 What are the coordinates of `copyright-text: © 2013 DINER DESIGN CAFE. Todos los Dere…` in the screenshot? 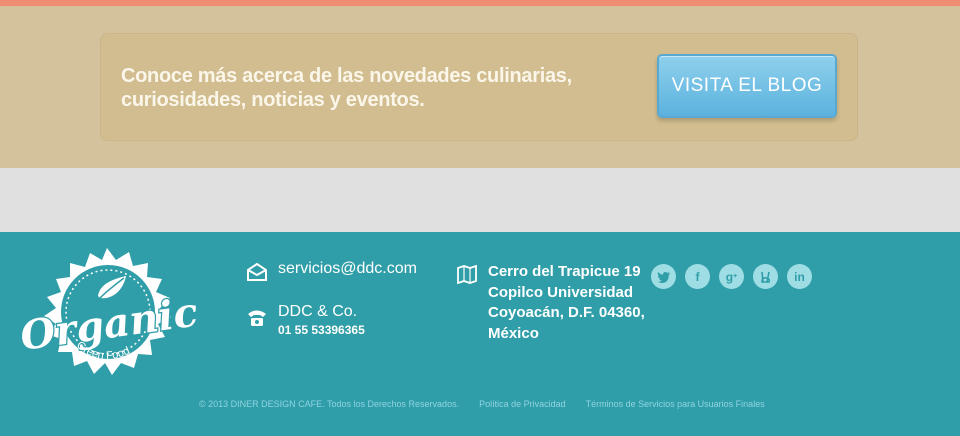 It's located at (329, 404).